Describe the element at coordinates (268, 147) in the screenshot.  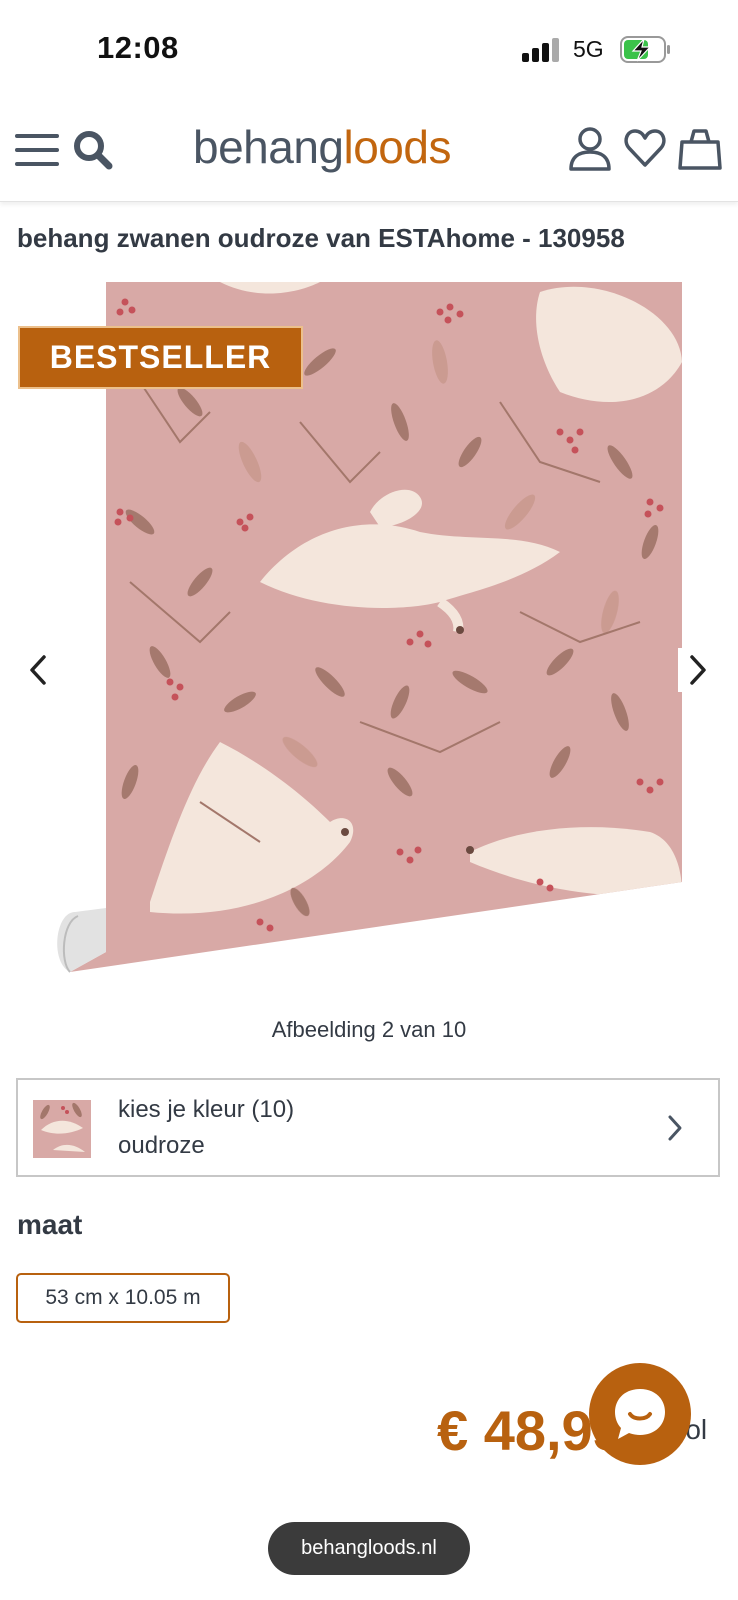
I see `logo-part-behang: behang` at that location.